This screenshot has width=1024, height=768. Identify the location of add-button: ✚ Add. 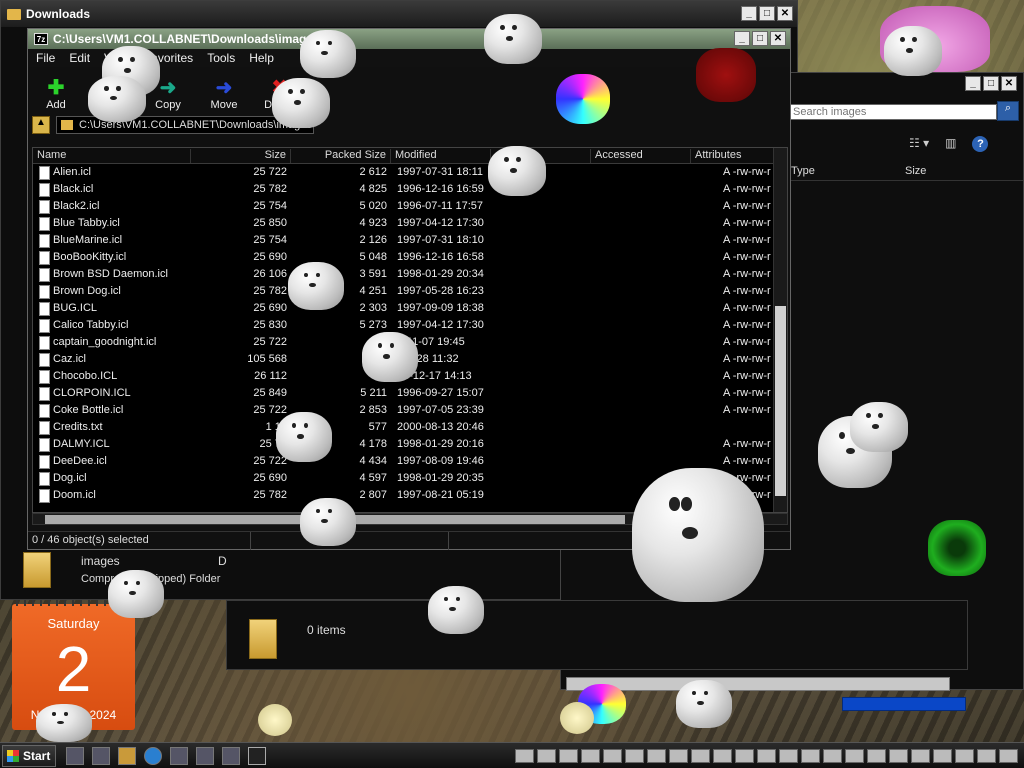
(56, 94).